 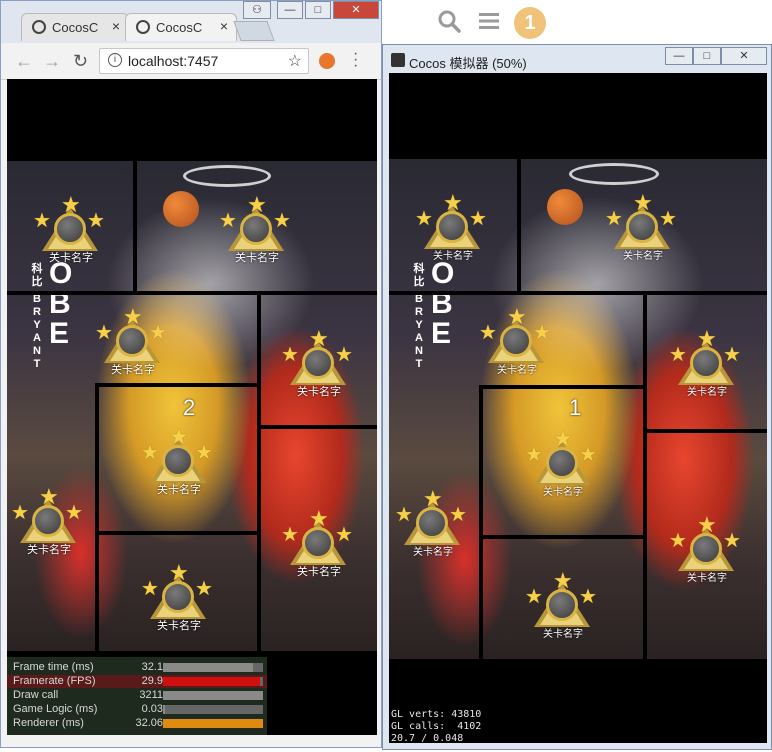 What do you see at coordinates (24, 61) in the screenshot?
I see `back-arrow-icon: ←` at bounding box center [24, 61].